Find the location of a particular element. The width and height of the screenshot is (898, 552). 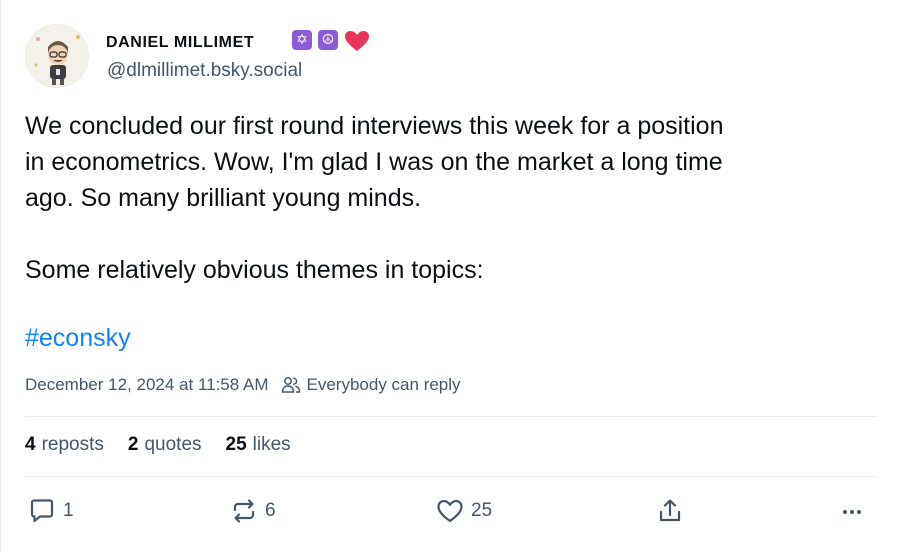

people-icon is located at coordinates (290, 385).